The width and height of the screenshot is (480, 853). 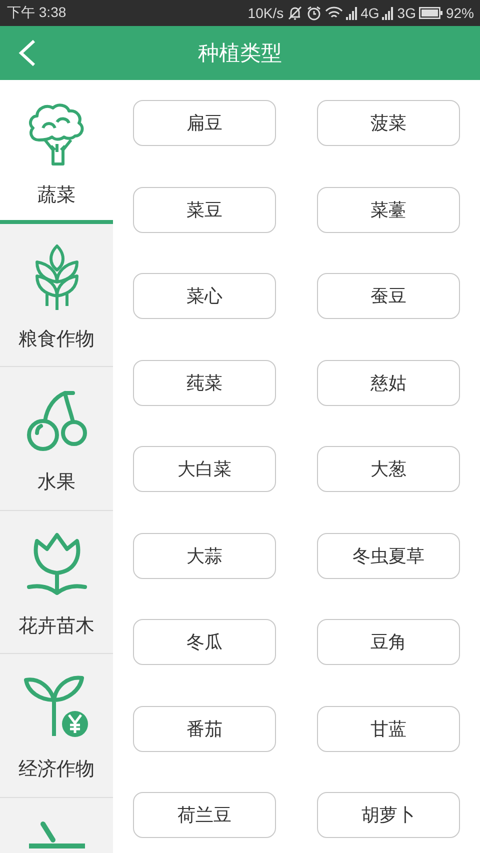 What do you see at coordinates (266, 13) in the screenshot?
I see `network-speed: 10K/s` at bounding box center [266, 13].